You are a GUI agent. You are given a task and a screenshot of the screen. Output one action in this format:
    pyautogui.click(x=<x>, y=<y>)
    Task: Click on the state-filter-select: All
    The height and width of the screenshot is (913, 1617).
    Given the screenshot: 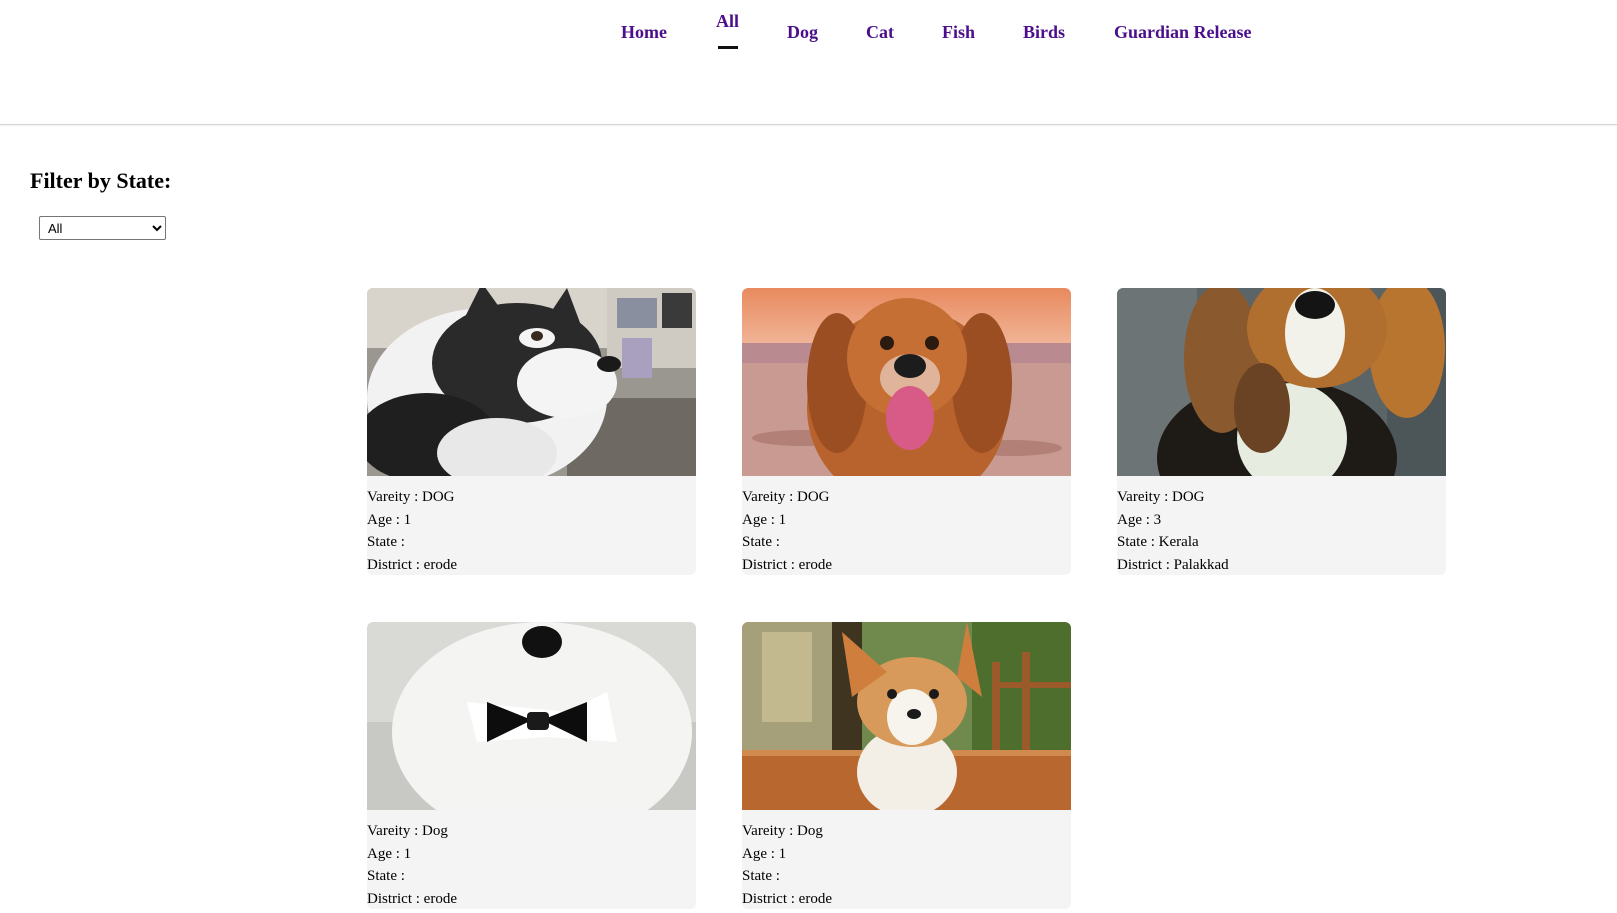 What is the action you would take?
    pyautogui.click(x=102, y=228)
    